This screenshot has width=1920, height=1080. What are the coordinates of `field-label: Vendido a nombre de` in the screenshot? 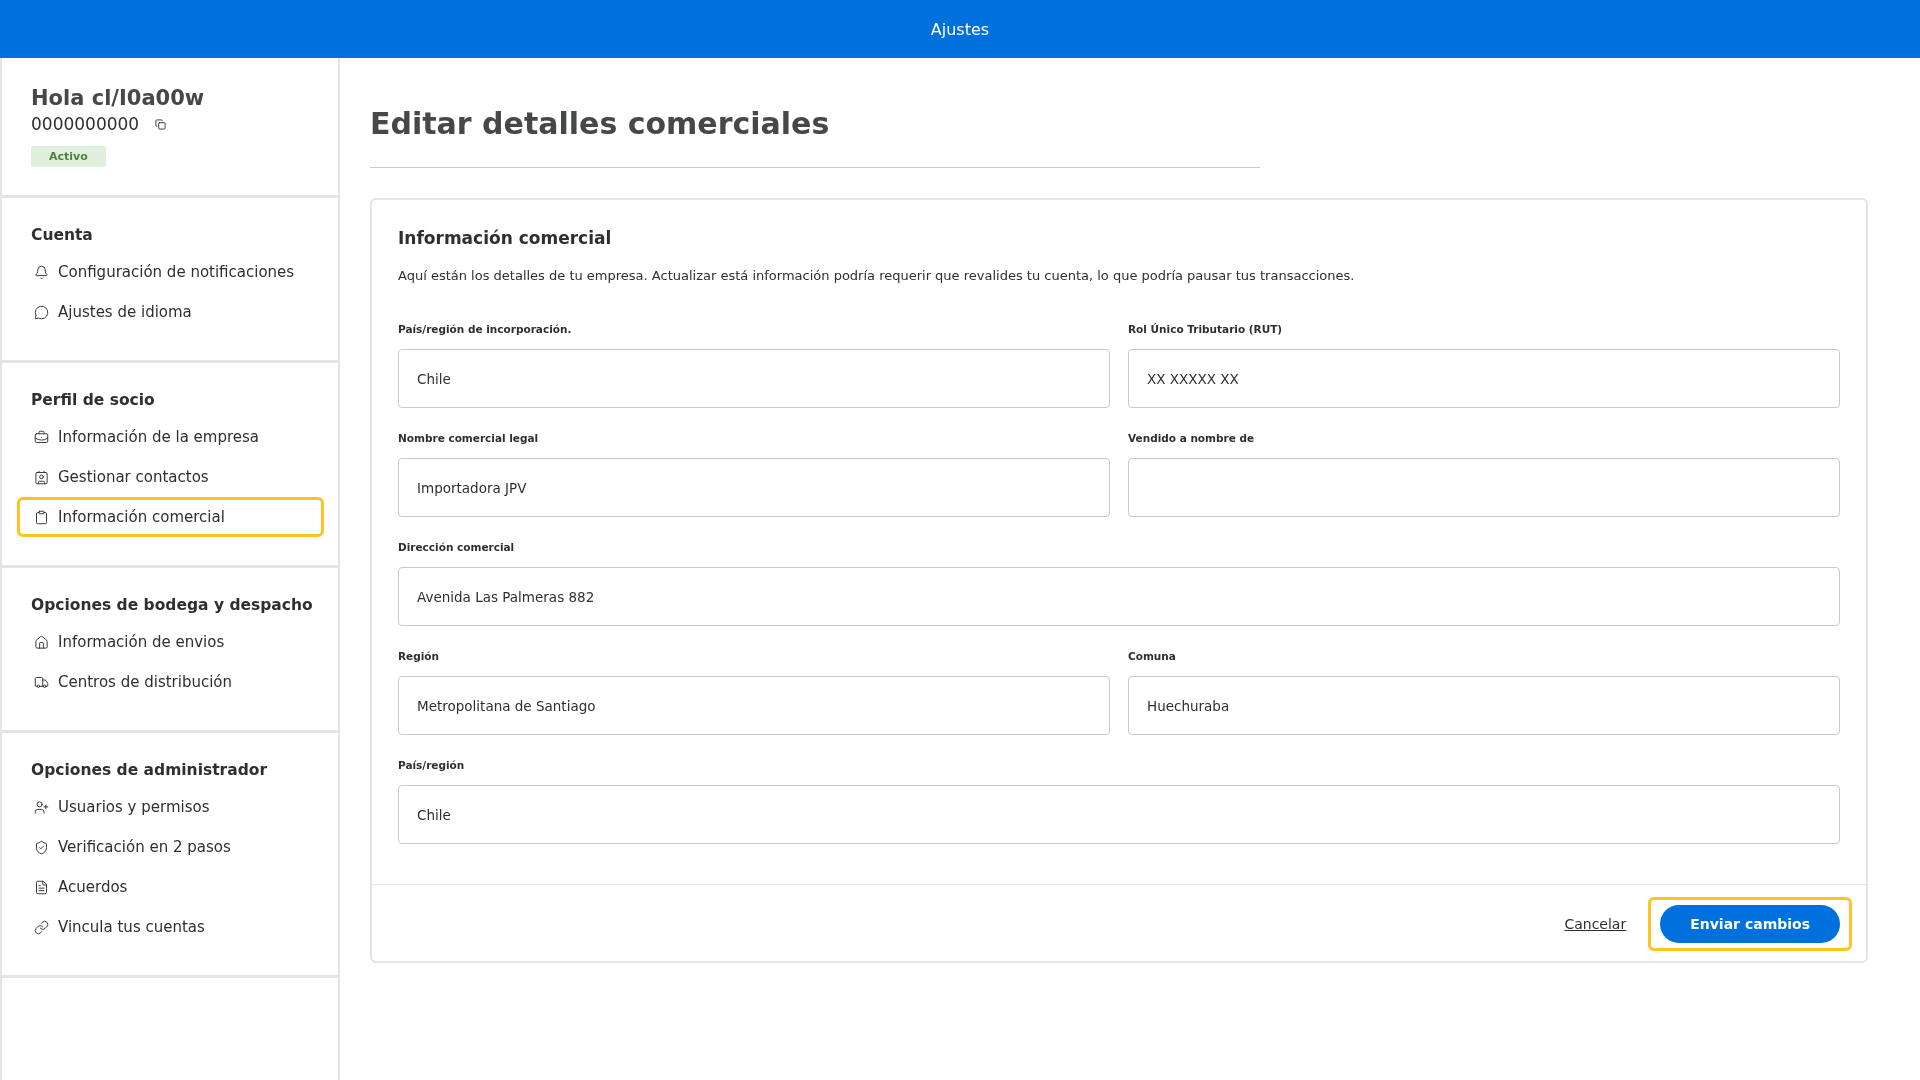 It's located at (1192, 438).